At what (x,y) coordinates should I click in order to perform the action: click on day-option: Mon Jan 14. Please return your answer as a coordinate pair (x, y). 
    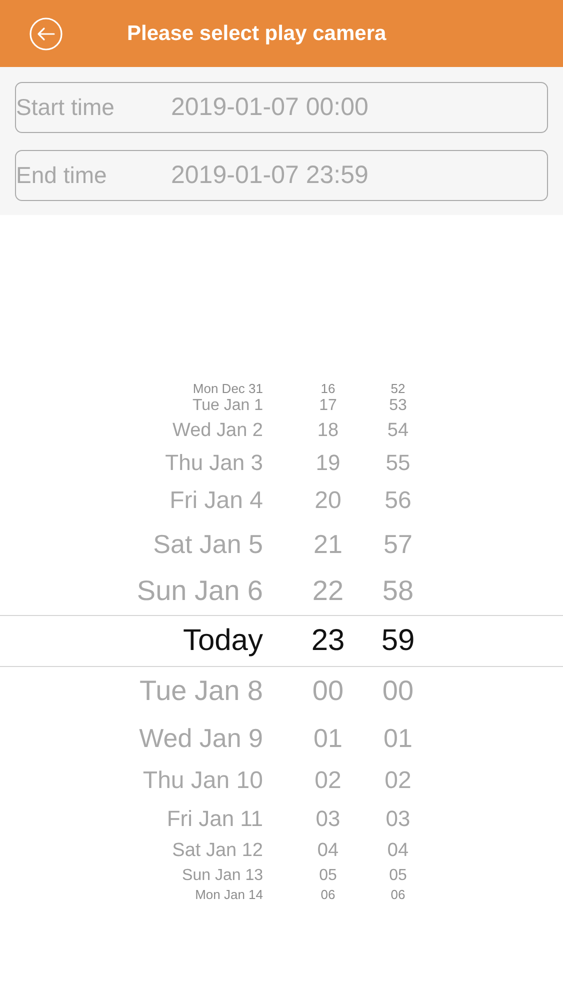
    Looking at the image, I should click on (131, 894).